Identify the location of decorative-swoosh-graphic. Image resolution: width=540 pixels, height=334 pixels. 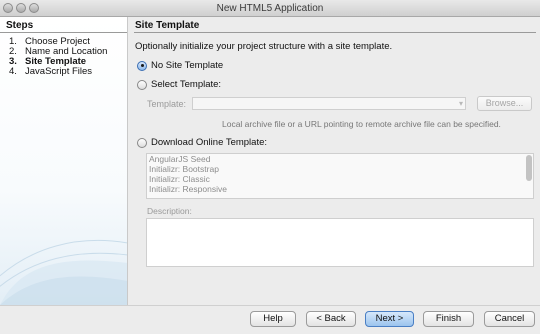
(63, 272).